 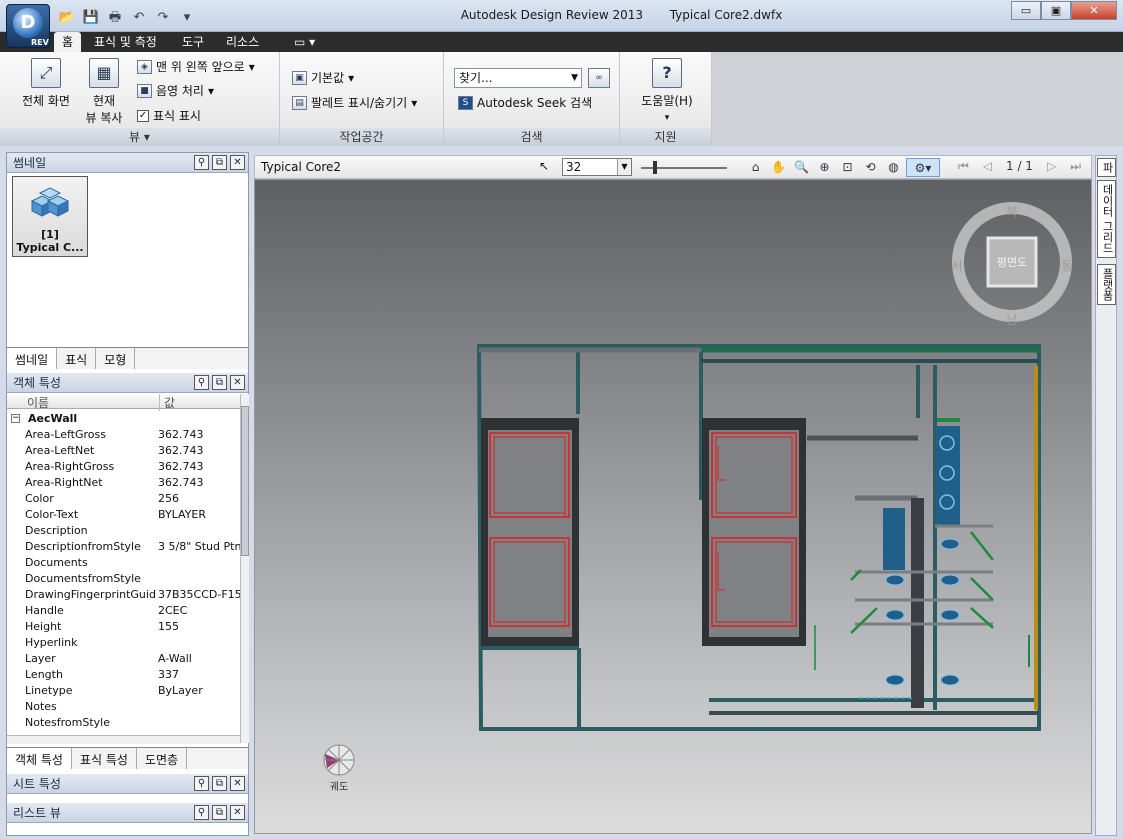 I want to click on tab-model: 모형, so click(x=116, y=358).